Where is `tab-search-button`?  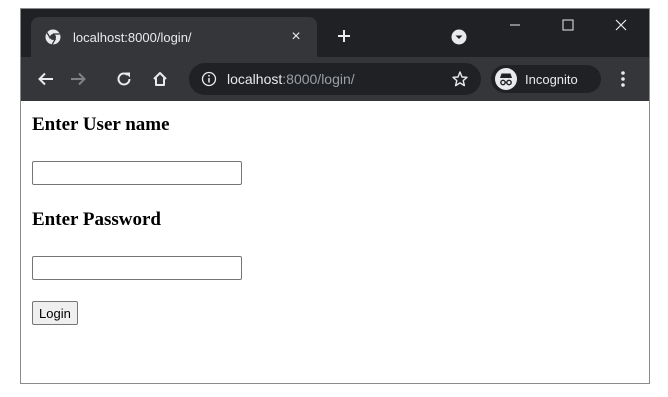
tab-search-button is located at coordinates (459, 37).